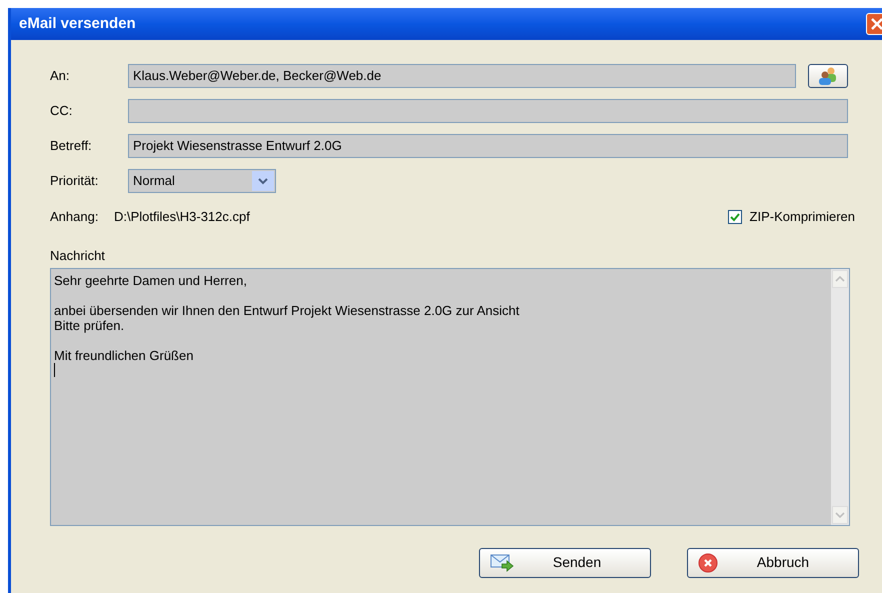  I want to click on scroll-up-icon, so click(840, 279).